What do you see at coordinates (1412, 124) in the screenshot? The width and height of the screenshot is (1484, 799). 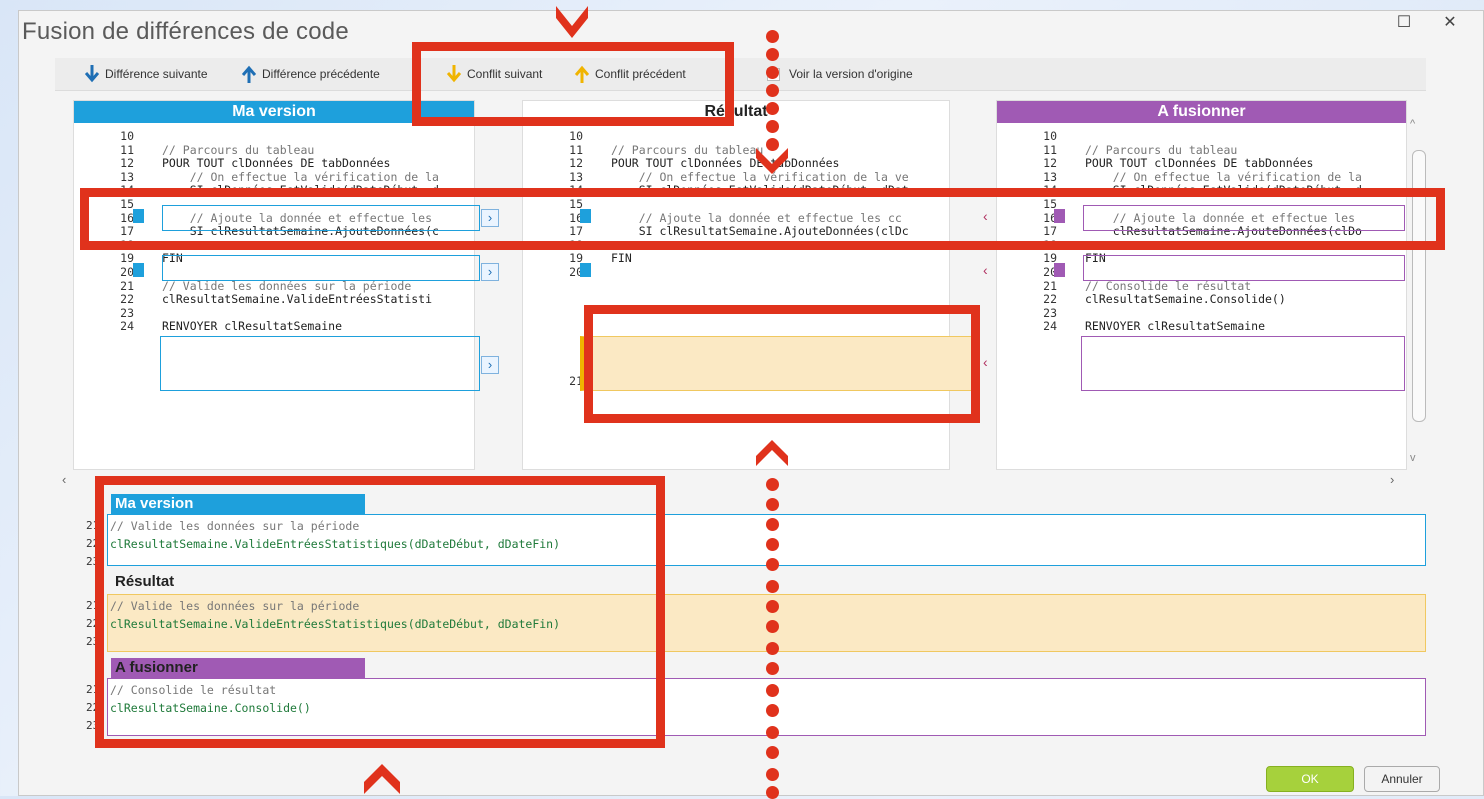 I see `scroll-up-icon: ^` at bounding box center [1412, 124].